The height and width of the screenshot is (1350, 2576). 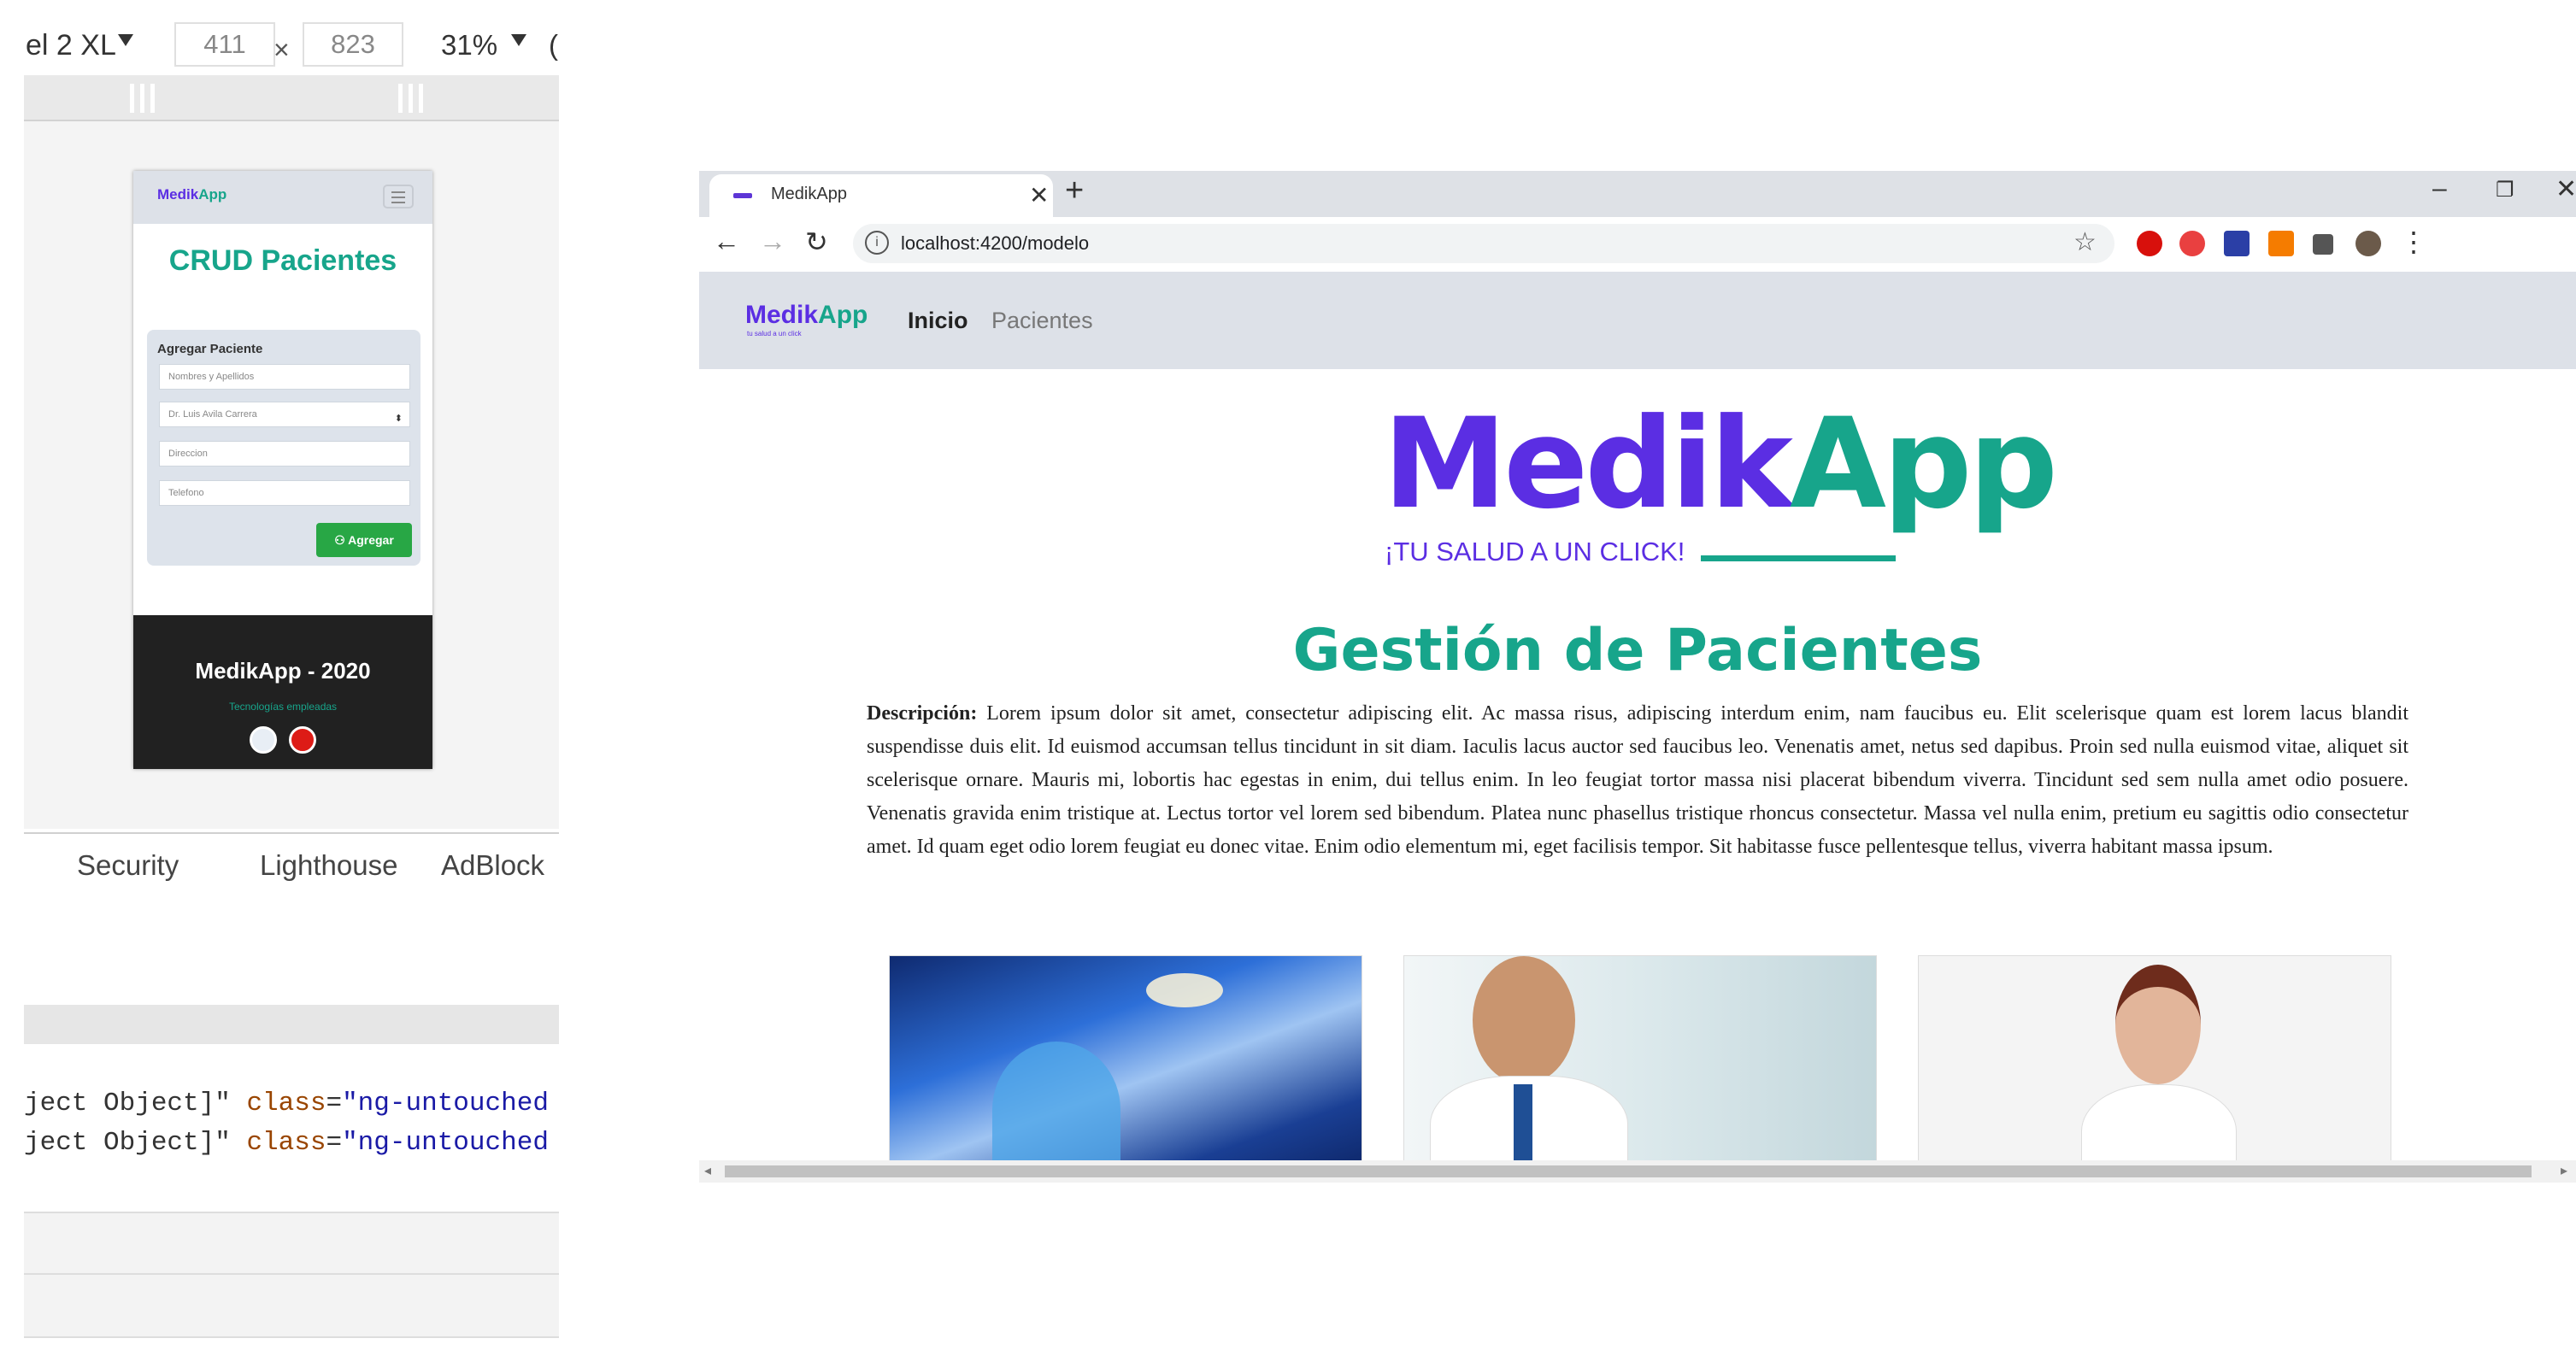 I want to click on tab-adblock: AdBlock, so click(x=492, y=865).